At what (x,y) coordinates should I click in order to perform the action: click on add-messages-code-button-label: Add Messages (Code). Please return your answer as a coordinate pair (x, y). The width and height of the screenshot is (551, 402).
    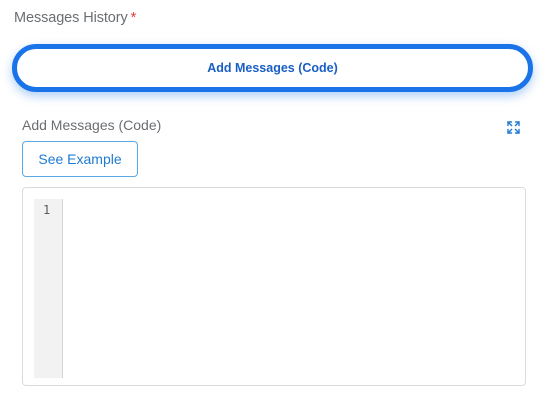
    Looking at the image, I should click on (272, 68).